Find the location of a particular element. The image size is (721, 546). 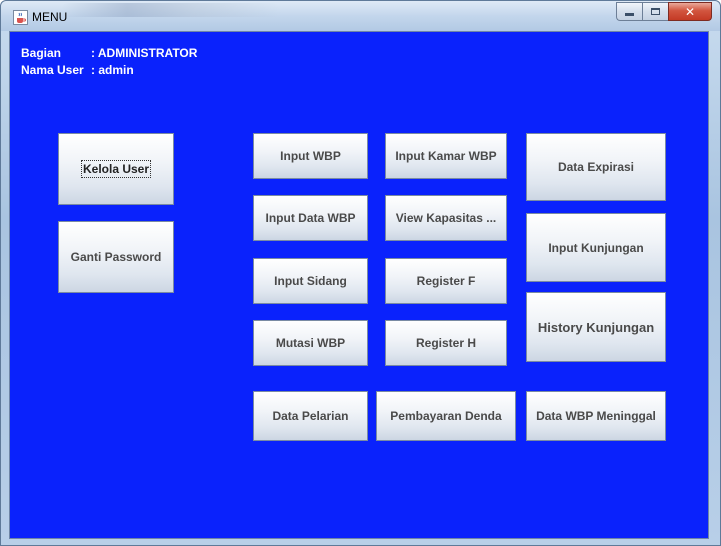

input-kamar-wbp-label: Input Kamar WBP is located at coordinates (446, 156).